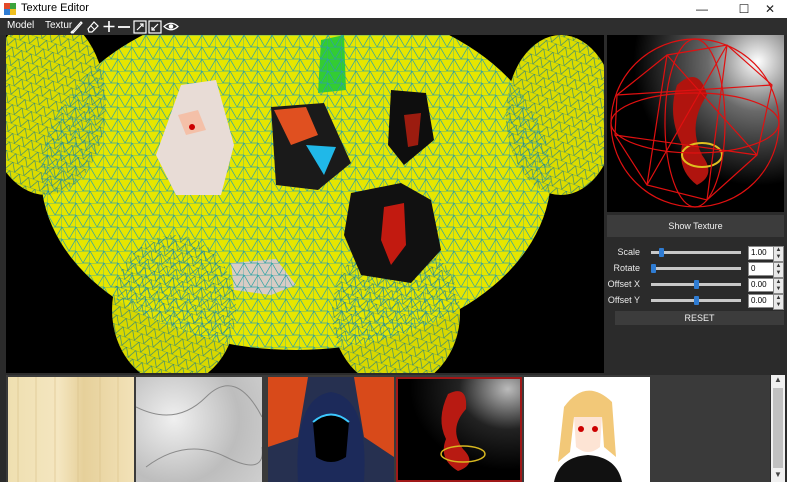 The image size is (787, 482). I want to click on offset-y-slider-thumb, so click(696, 300).